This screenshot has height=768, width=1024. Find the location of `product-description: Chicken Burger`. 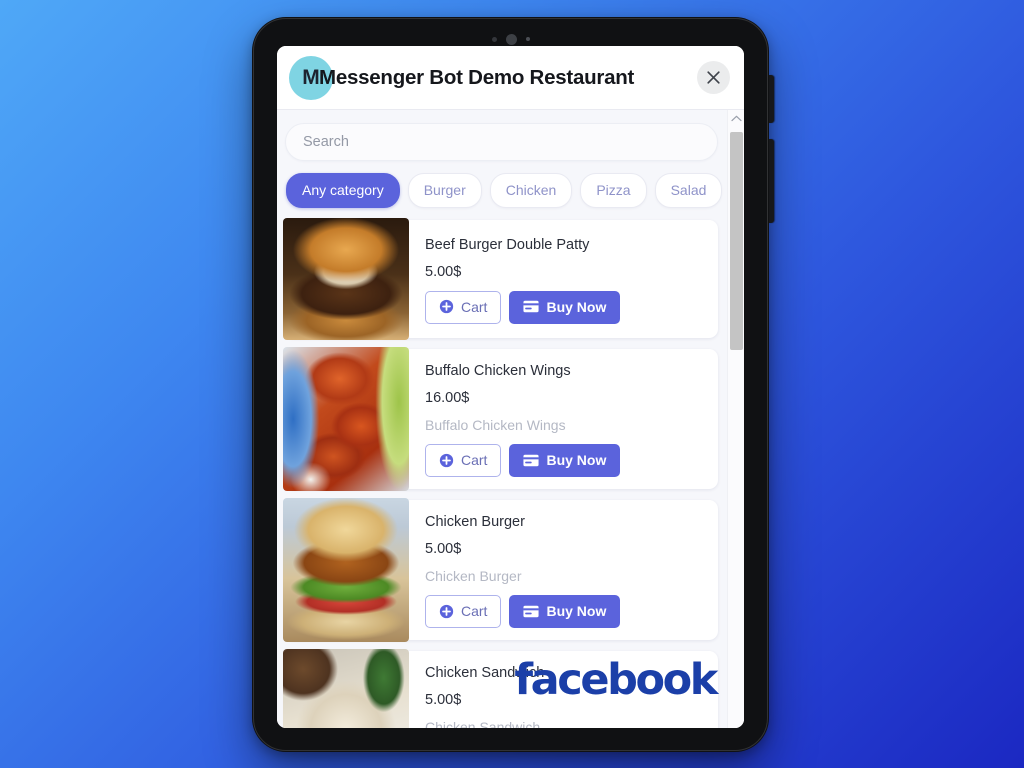

product-description: Chicken Burger is located at coordinates (473, 576).